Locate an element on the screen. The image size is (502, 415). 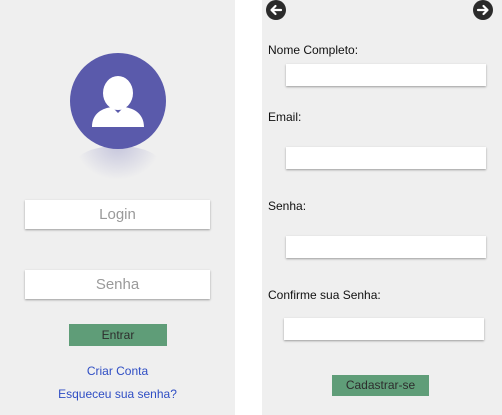
senha-input is located at coordinates (386, 247).